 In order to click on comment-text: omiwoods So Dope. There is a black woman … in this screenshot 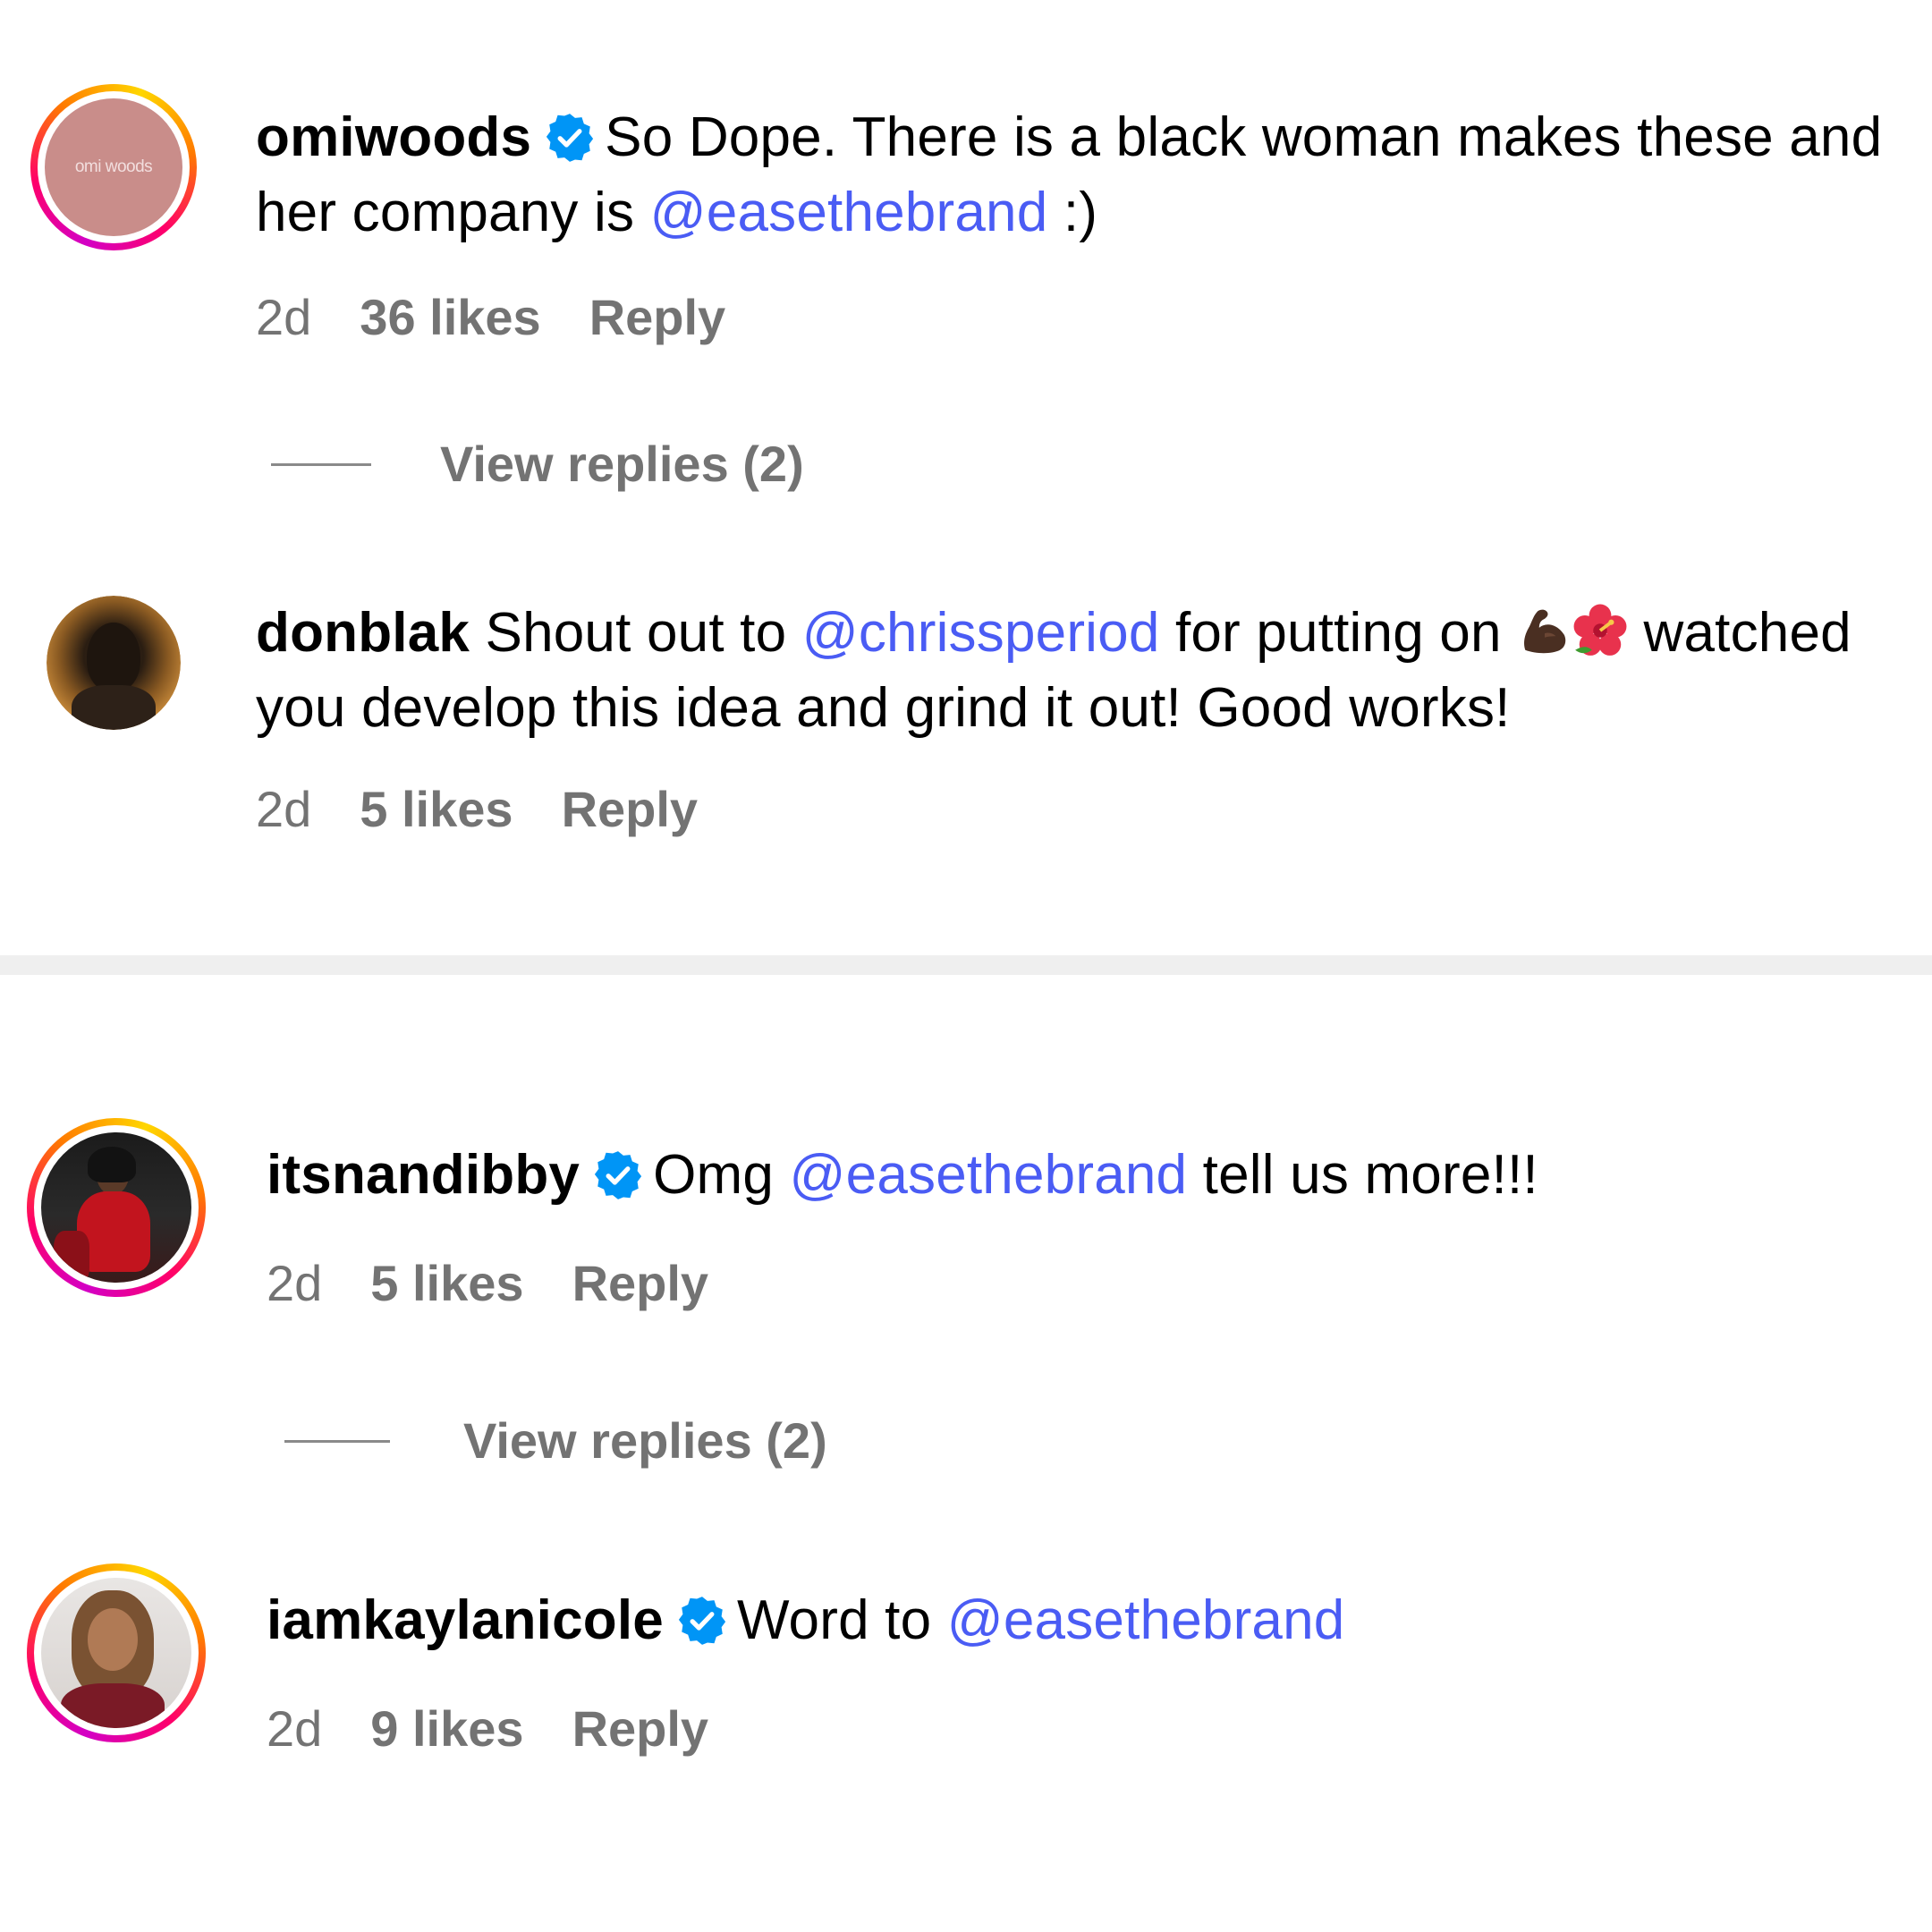, I will do `click(1094, 175)`.